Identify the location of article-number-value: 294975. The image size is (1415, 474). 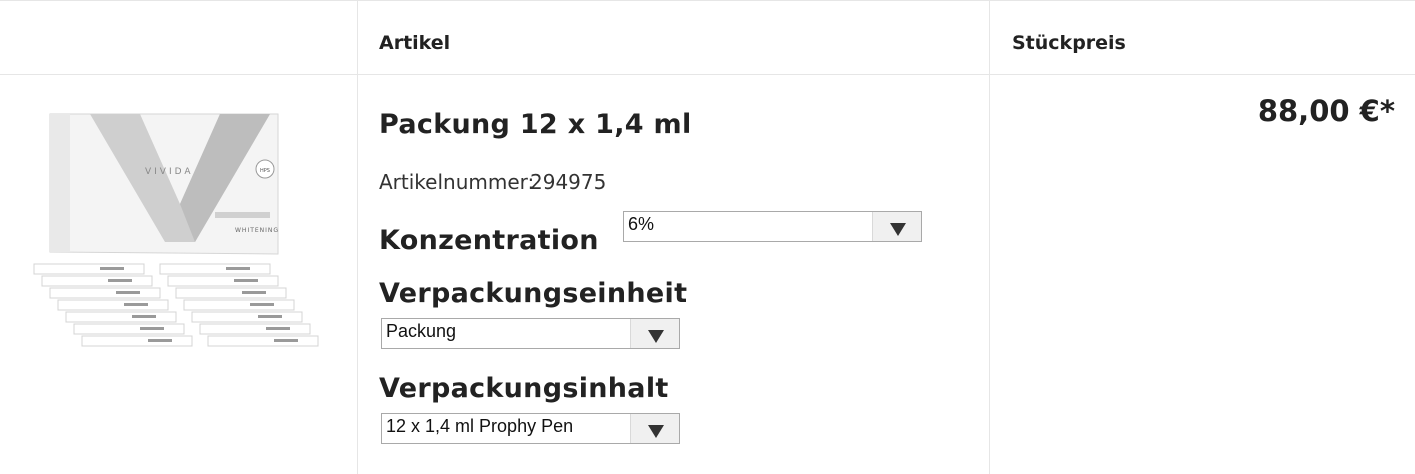
(568, 182).